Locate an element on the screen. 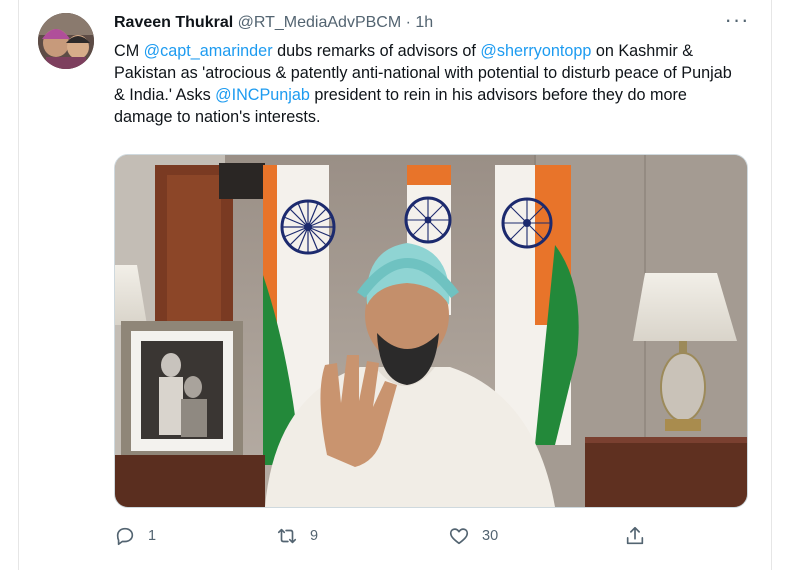 This screenshot has width=800, height=570. author-name: Raveen Thukral is located at coordinates (173, 22).